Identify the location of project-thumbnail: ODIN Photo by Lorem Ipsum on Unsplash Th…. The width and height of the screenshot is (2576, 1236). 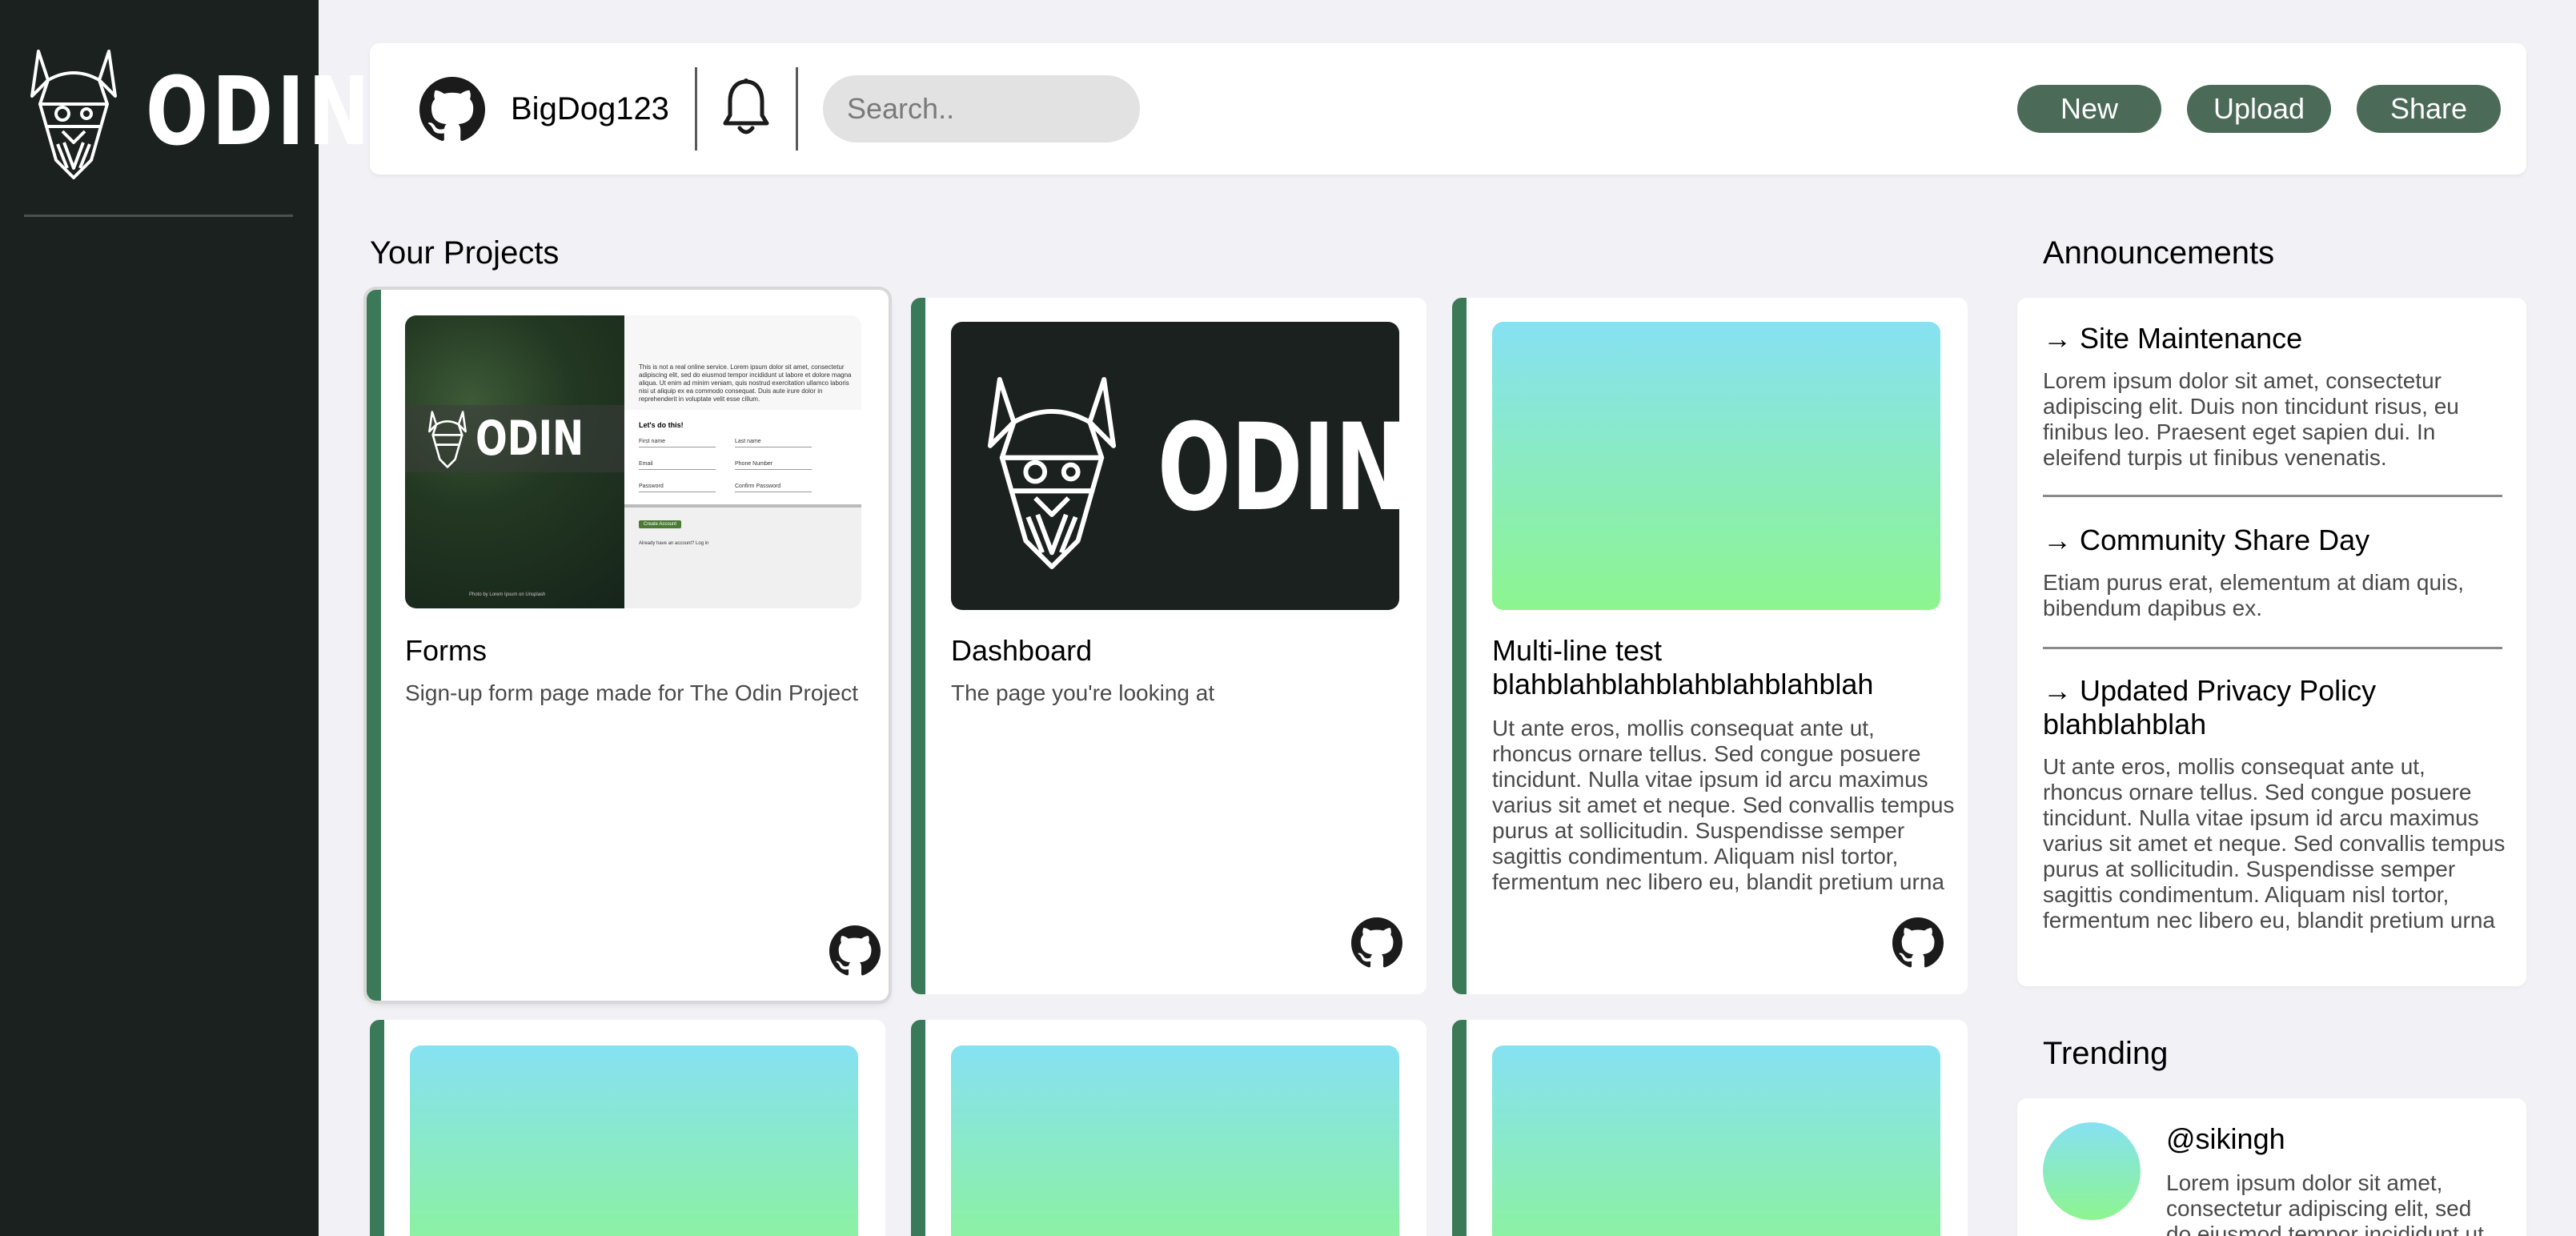
(633, 461).